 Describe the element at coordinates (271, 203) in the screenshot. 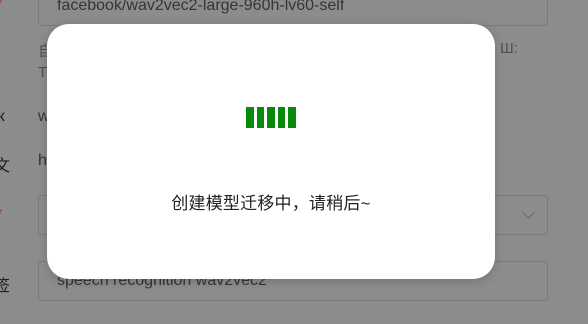

I see `loading-message: 创建模型迁移中，请稍后~` at that location.